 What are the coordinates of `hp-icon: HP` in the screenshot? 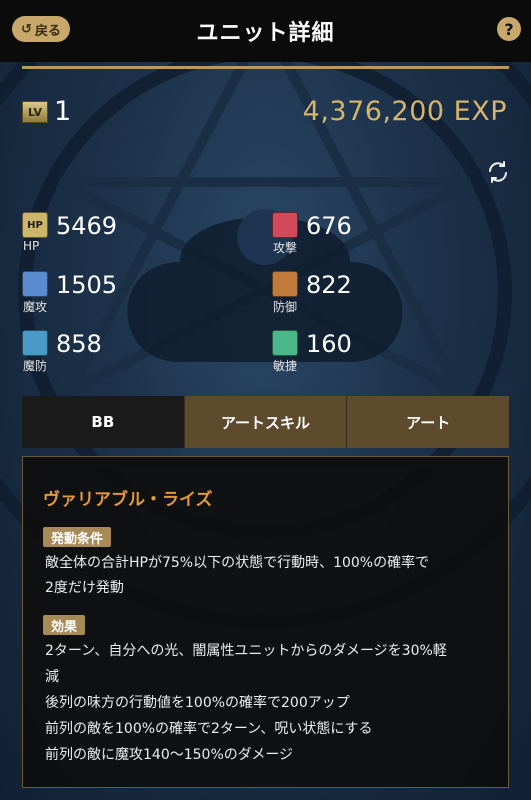 It's located at (35, 225).